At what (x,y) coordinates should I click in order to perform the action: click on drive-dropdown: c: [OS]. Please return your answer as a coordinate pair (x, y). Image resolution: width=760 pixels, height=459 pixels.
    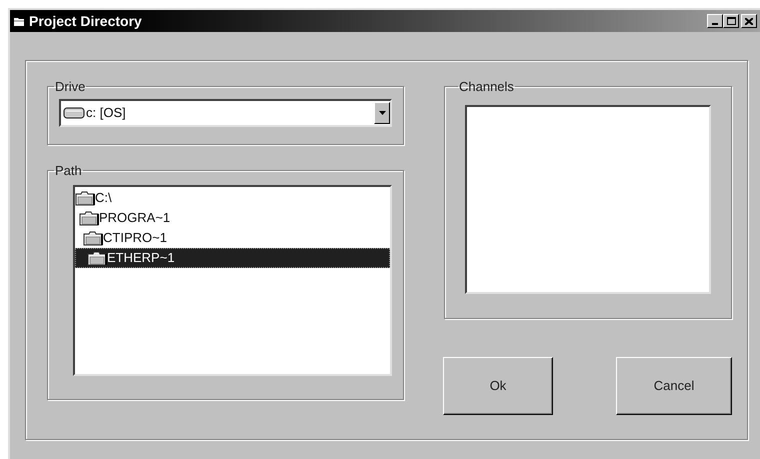
    Looking at the image, I should click on (225, 112).